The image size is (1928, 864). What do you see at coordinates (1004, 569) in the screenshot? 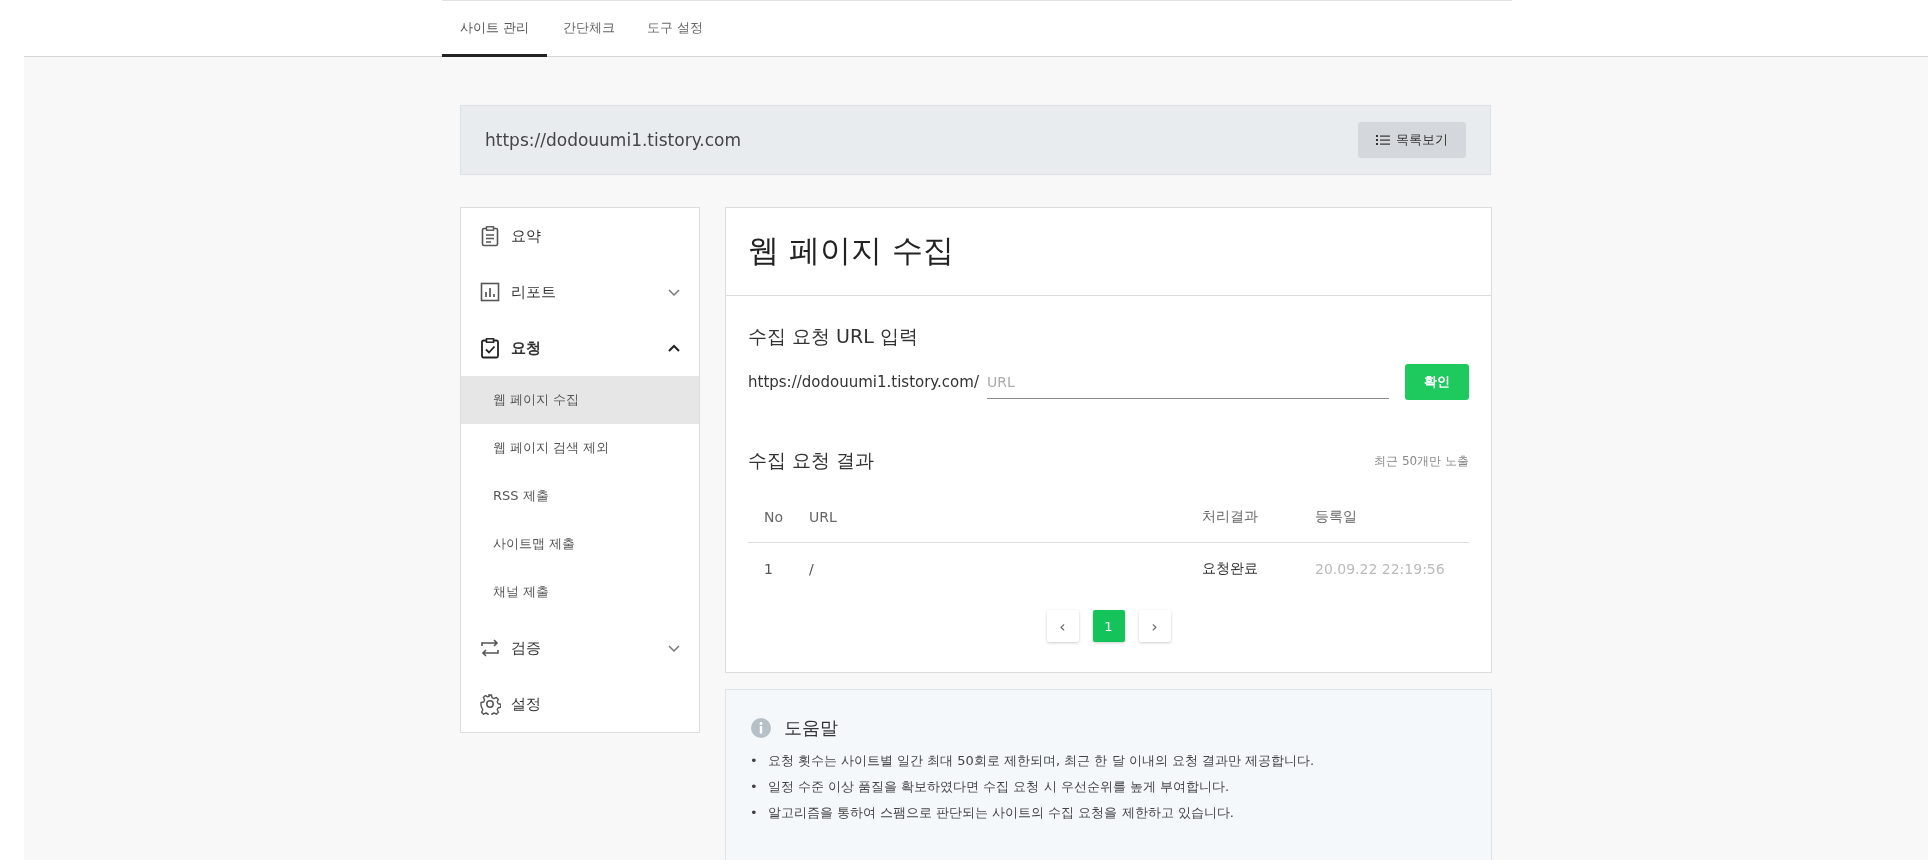
I see `table-cell: /` at bounding box center [1004, 569].